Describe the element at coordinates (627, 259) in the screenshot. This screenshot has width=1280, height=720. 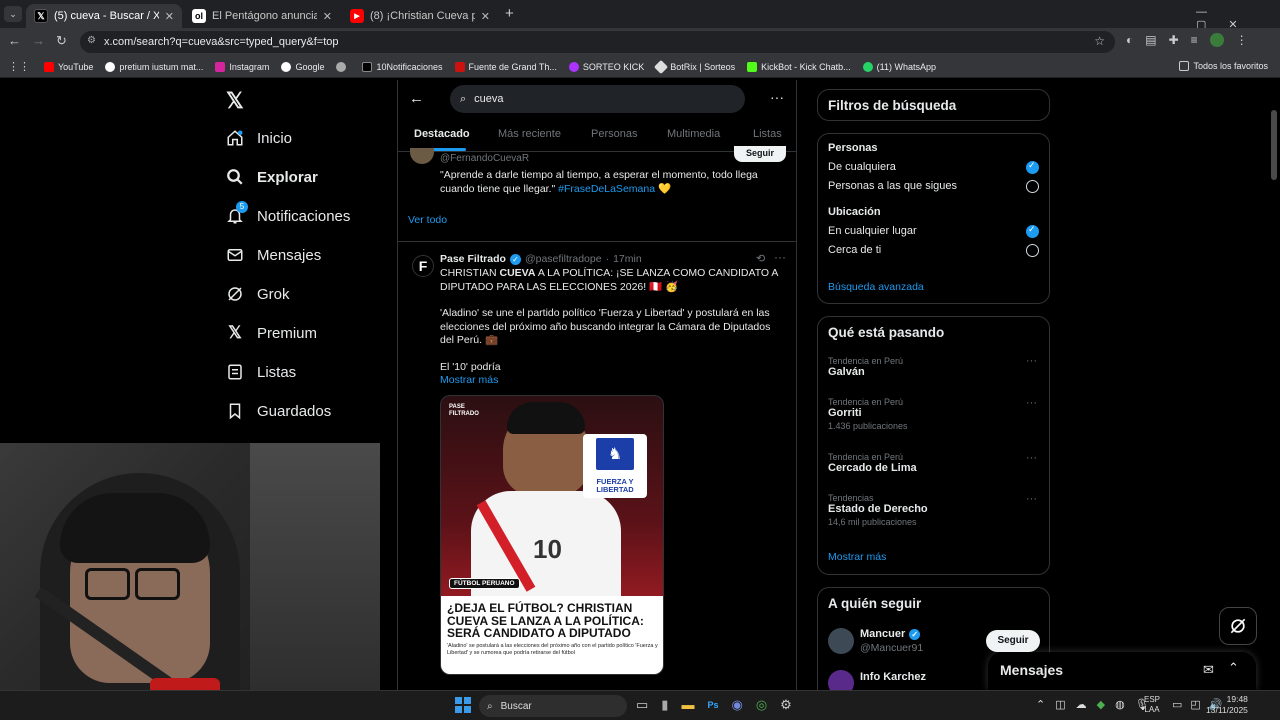
I see `tweet-time: 17min` at that location.